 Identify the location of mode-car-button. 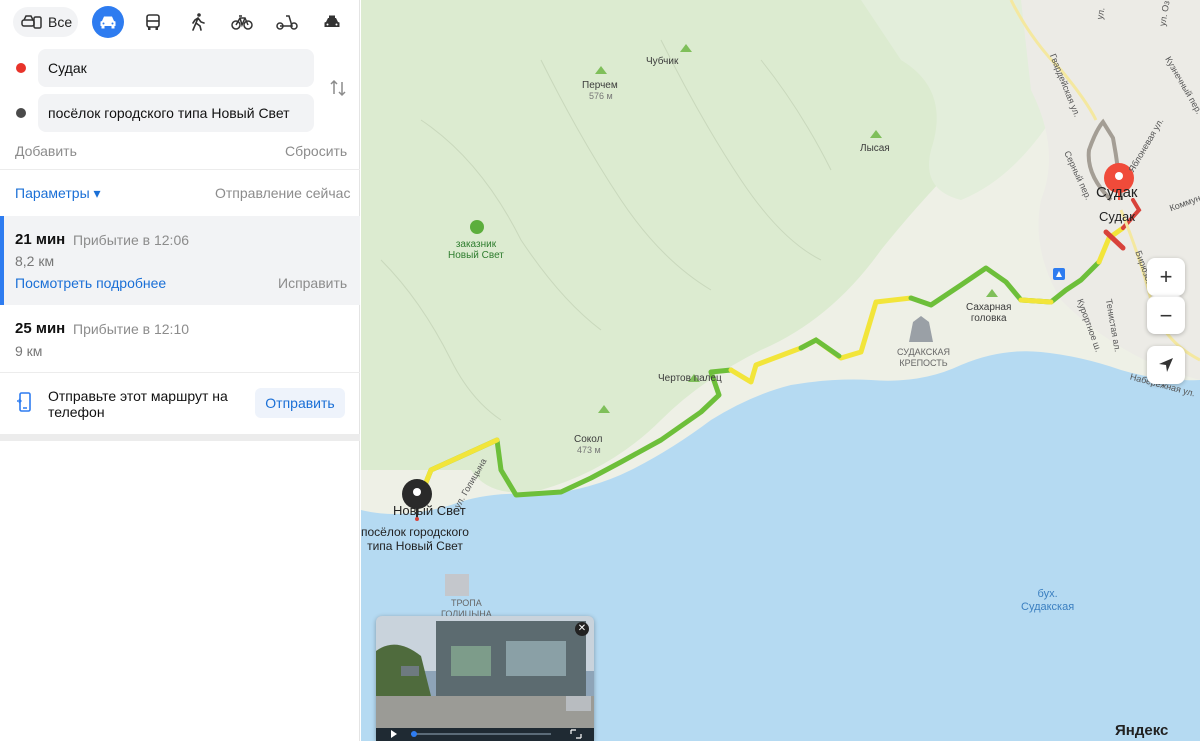
(108, 22).